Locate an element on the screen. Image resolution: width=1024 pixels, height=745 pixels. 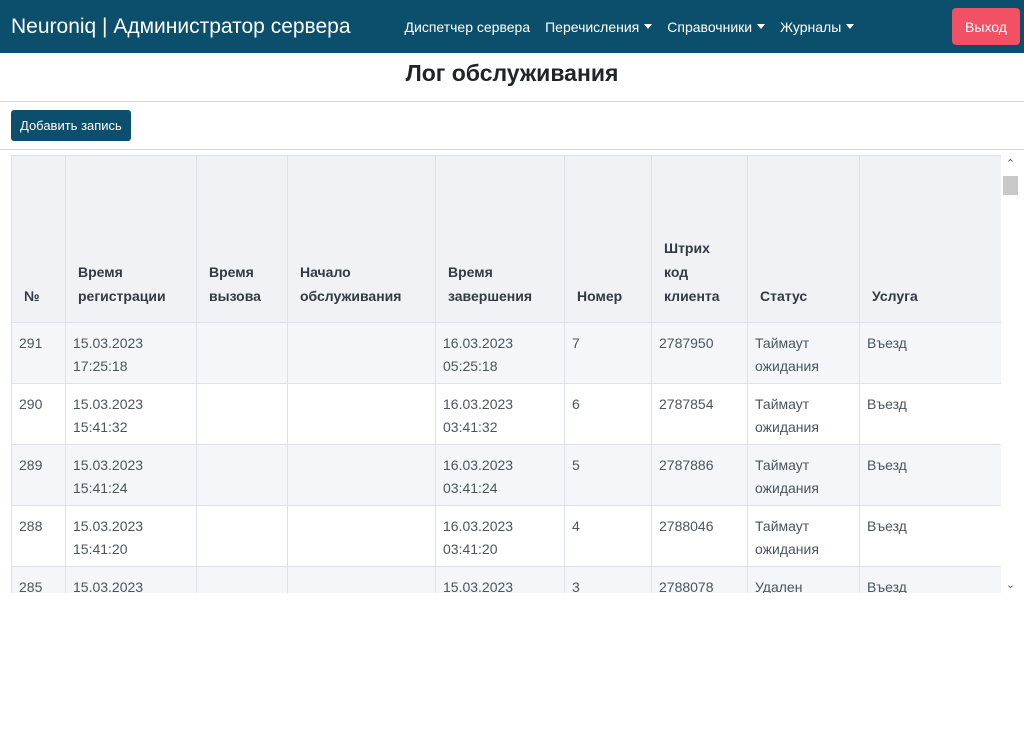
app-brand: Neuroniq | Администратор сервера is located at coordinates (181, 27).